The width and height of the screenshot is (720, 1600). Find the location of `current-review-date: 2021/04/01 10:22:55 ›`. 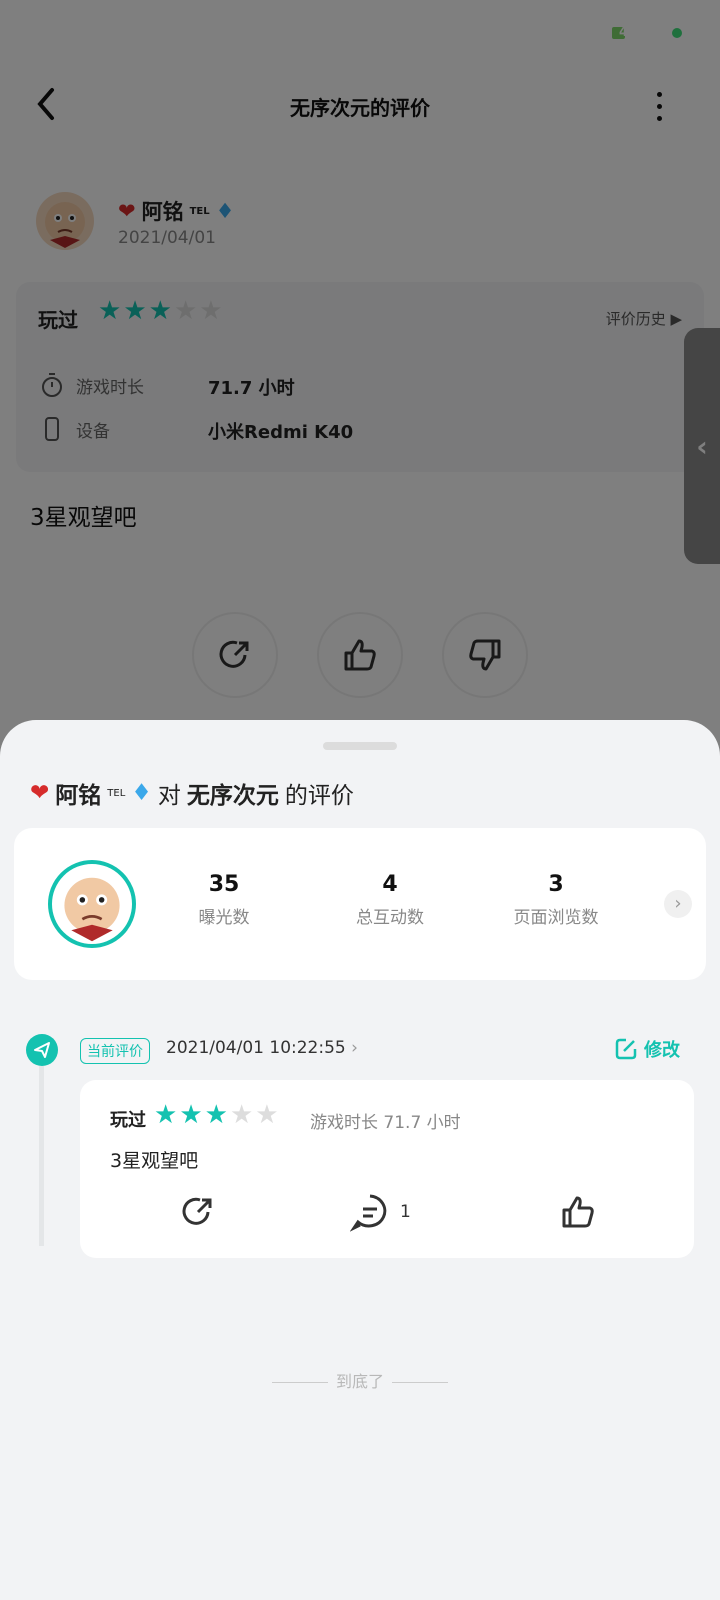

current-review-date: 2021/04/01 10:22:55 › is located at coordinates (262, 1048).